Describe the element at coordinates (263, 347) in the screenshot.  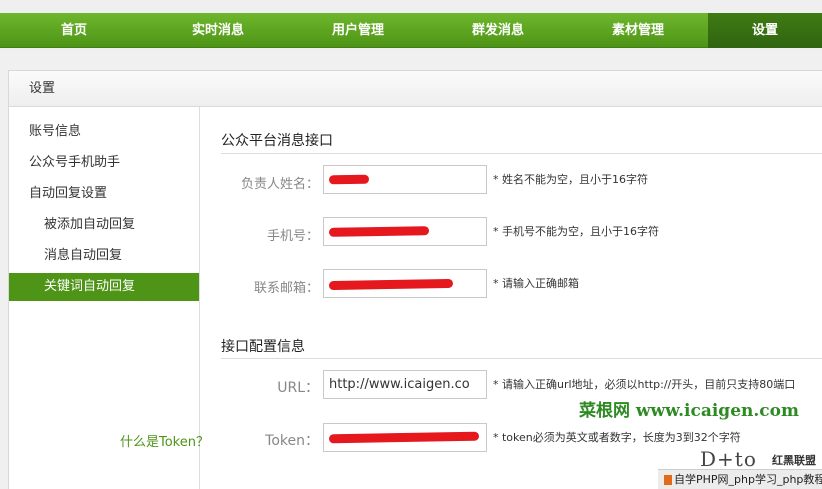
I see `section-title-interface-config: 接口配置信息` at that location.